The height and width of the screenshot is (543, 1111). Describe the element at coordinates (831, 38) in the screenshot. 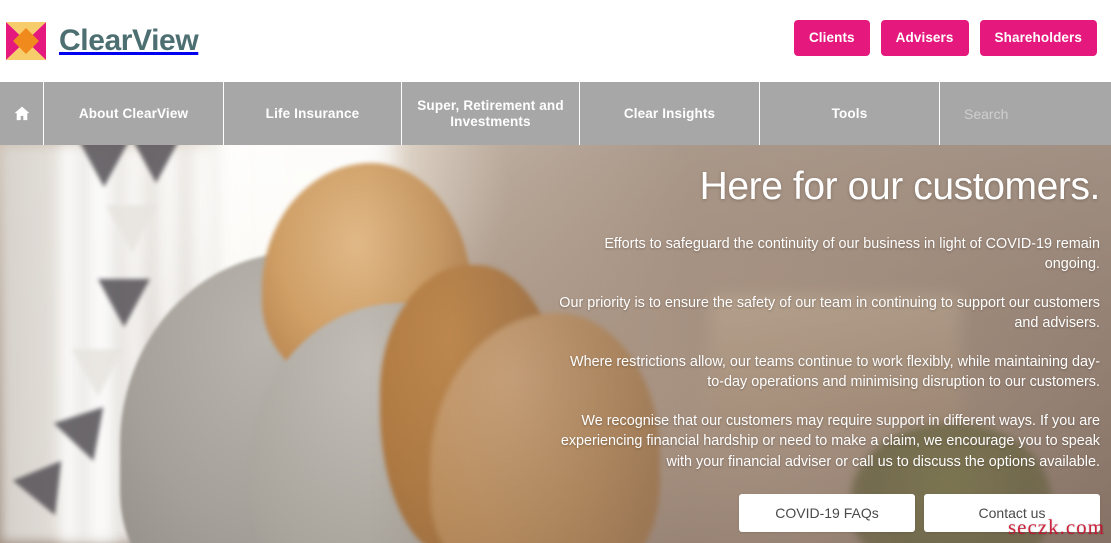

I see `clients-button: Clients` at that location.